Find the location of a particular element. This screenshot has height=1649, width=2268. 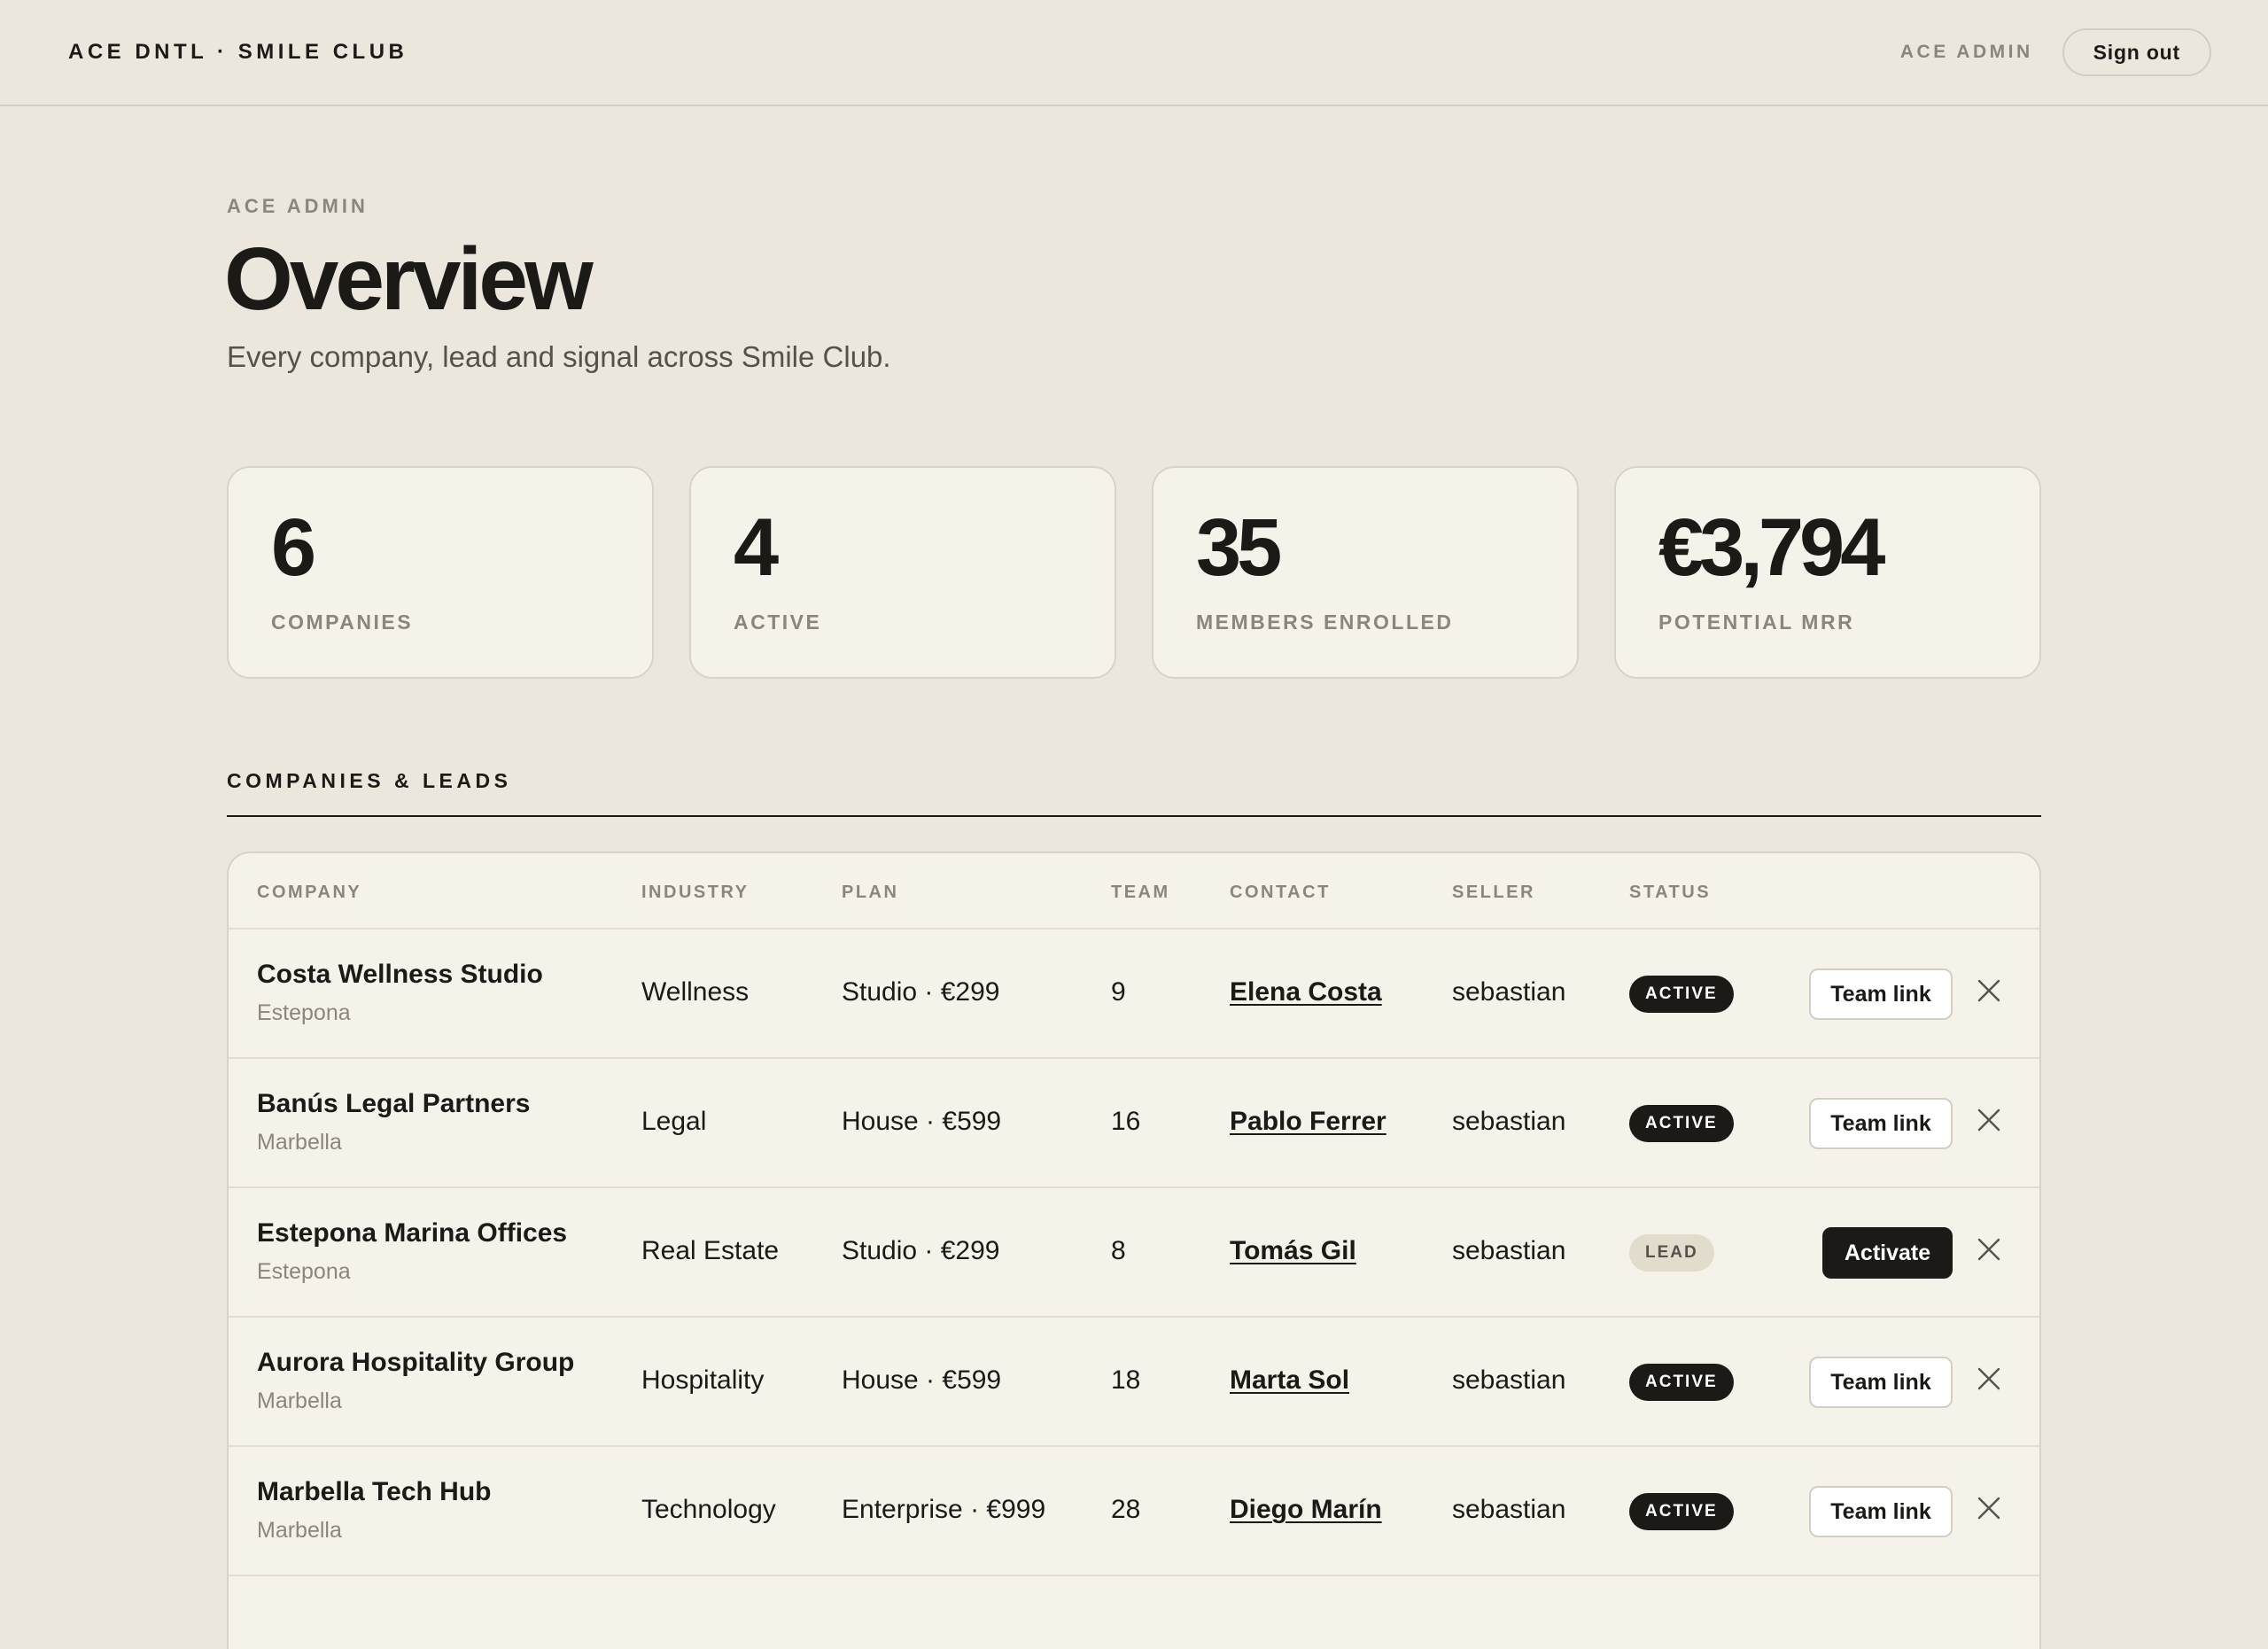

column-header-seller: SELLER is located at coordinates (1493, 892).